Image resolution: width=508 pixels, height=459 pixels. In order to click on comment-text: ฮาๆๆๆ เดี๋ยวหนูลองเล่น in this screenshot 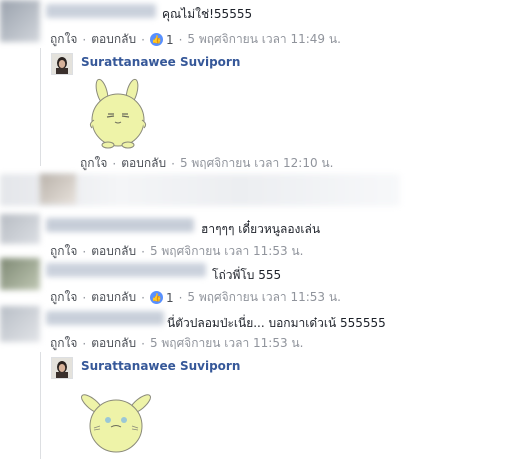, I will do `click(261, 229)`.